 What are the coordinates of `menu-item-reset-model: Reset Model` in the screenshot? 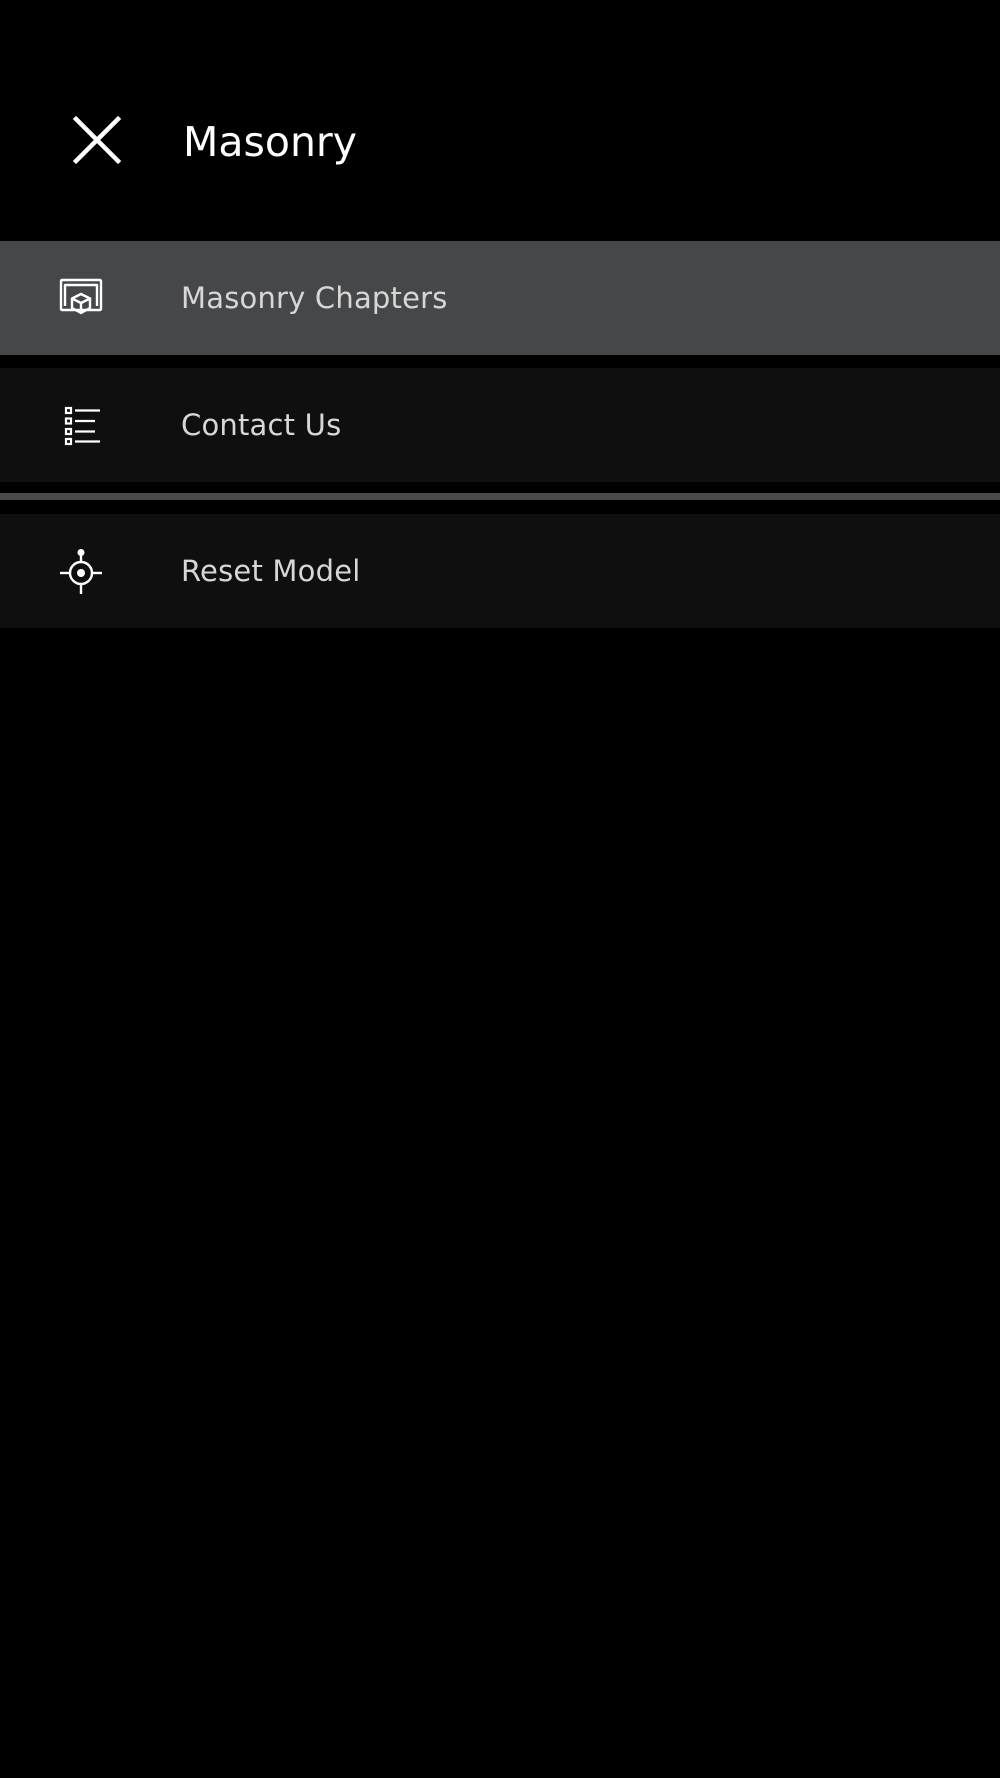 It's located at (500, 571).